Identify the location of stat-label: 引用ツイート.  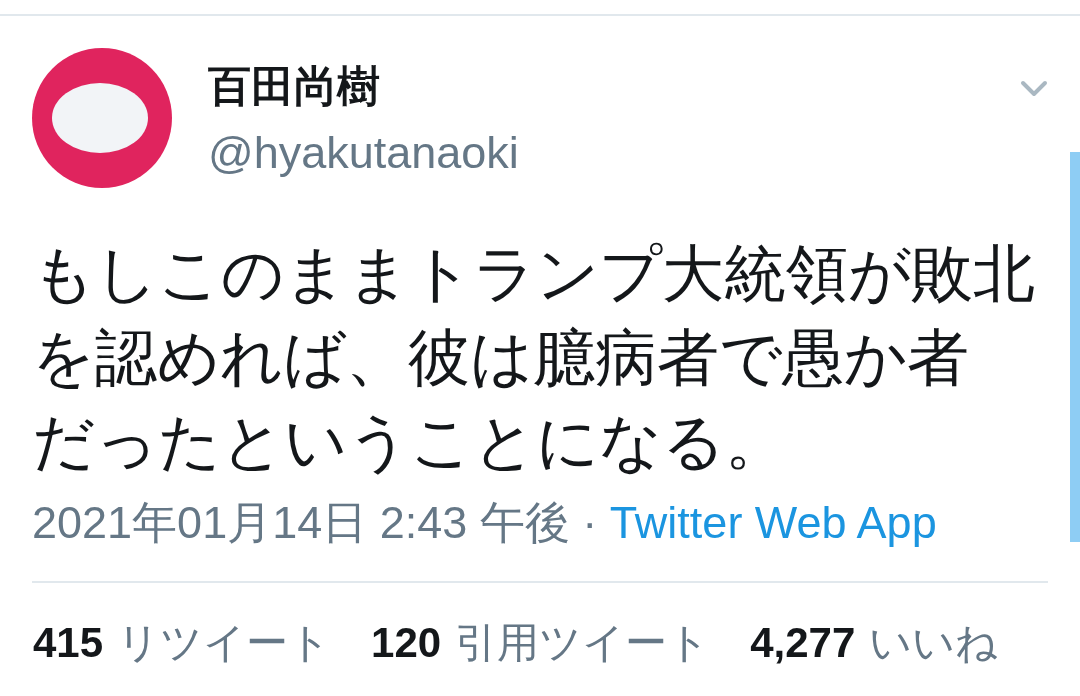
(583, 643).